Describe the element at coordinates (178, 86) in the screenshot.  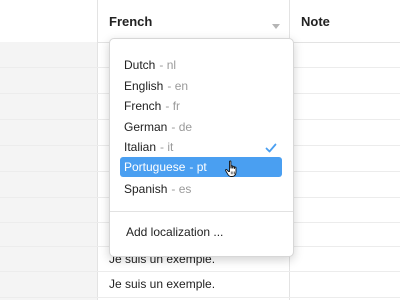
I see `language-code: - en` at that location.